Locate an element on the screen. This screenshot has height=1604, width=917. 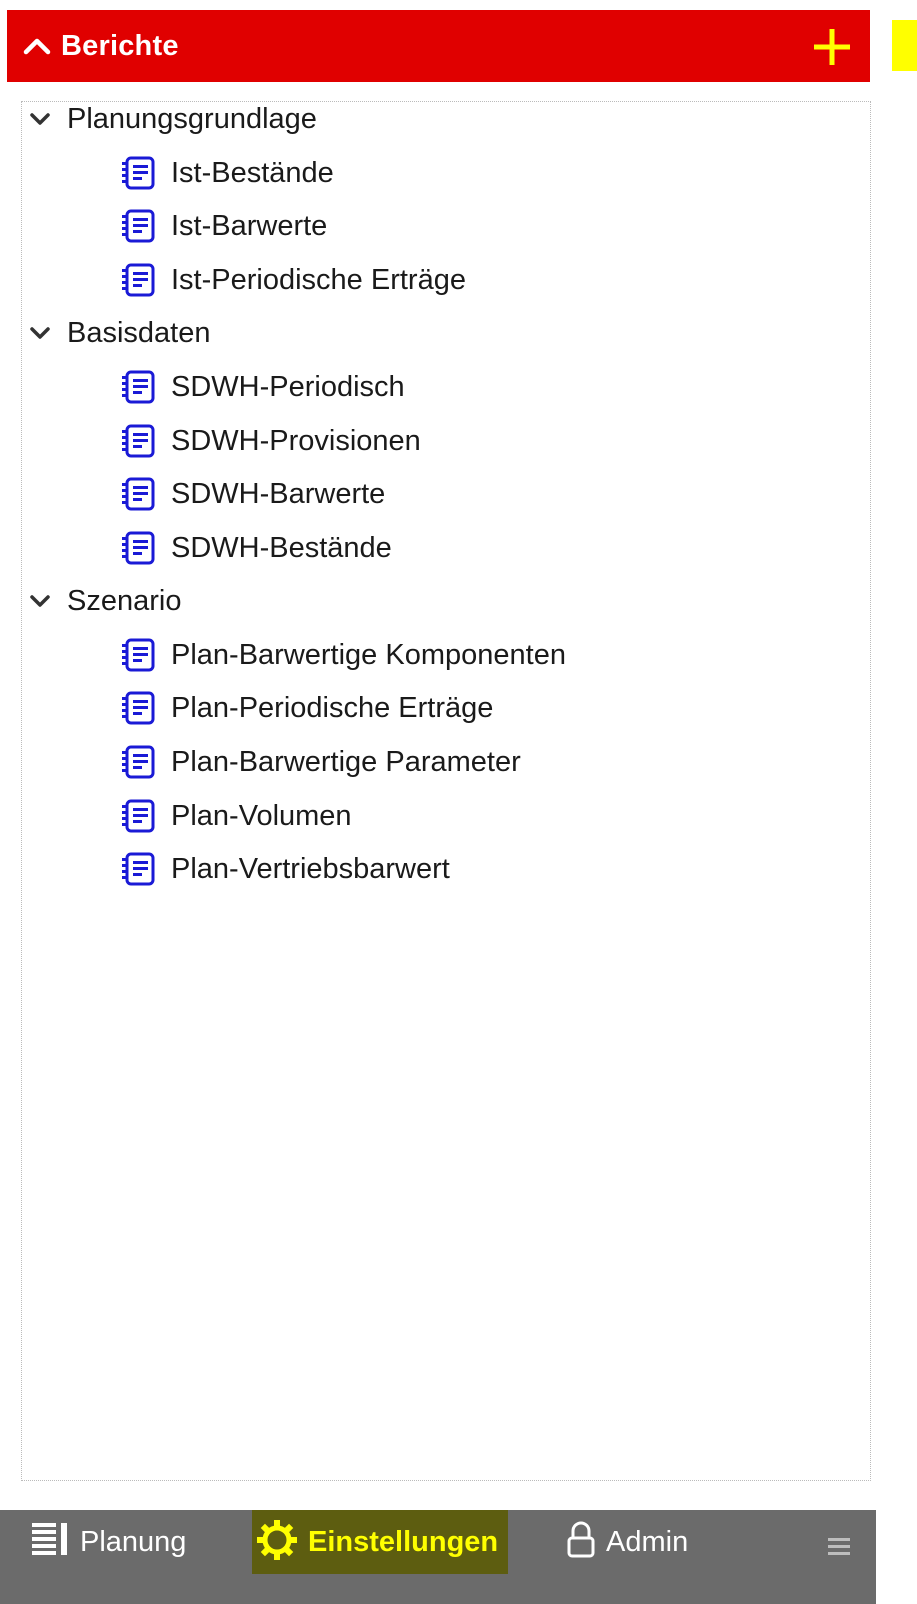
reports-panel-header: Berichte is located at coordinates (438, 46).